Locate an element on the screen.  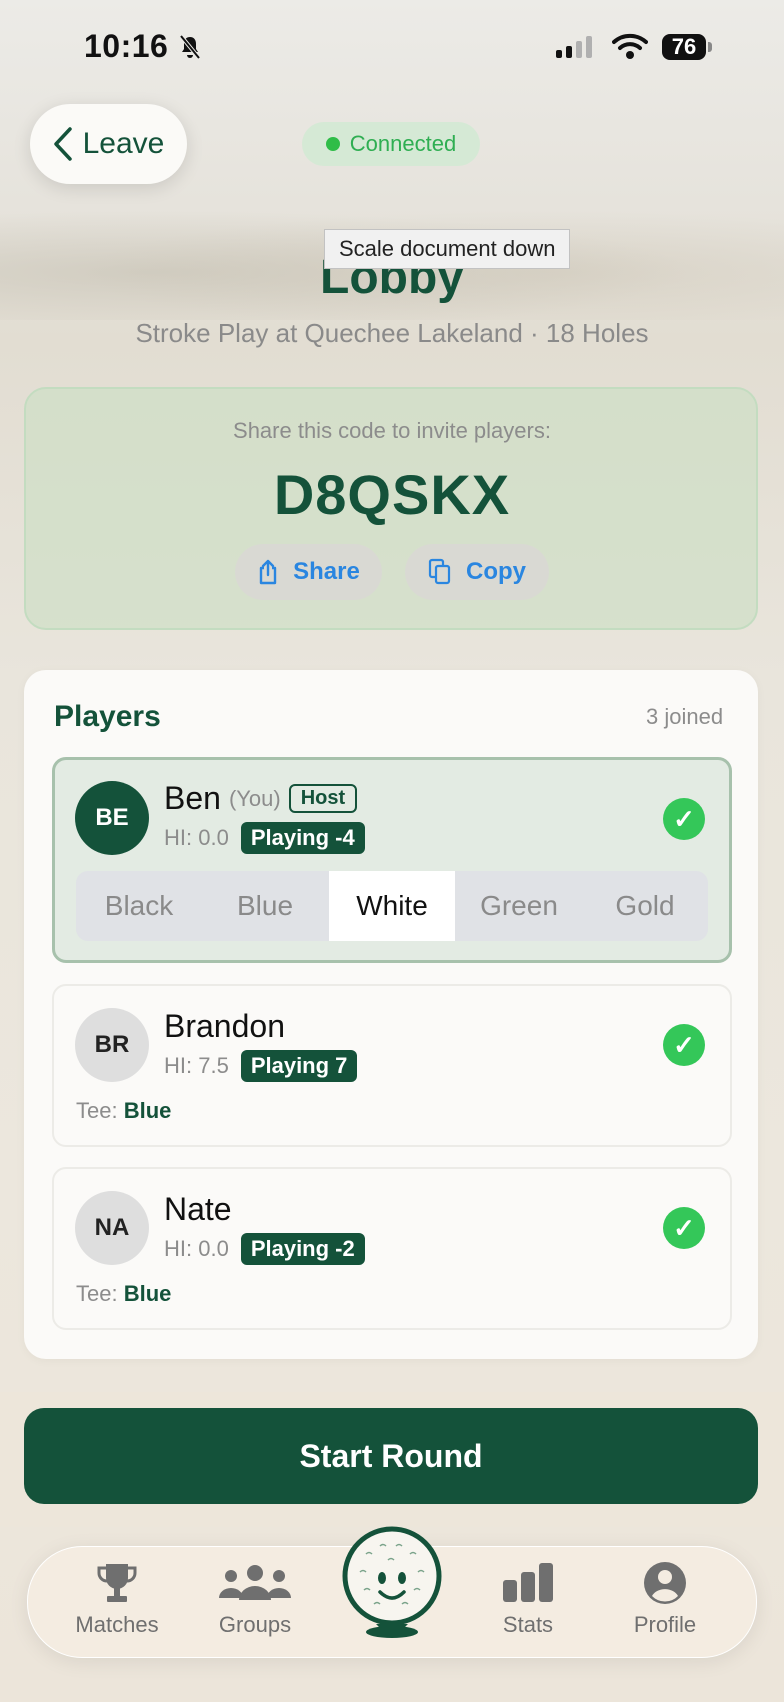
player-handicap-row: HI: 0.0 Playing -4 is located at coordinates (264, 838).